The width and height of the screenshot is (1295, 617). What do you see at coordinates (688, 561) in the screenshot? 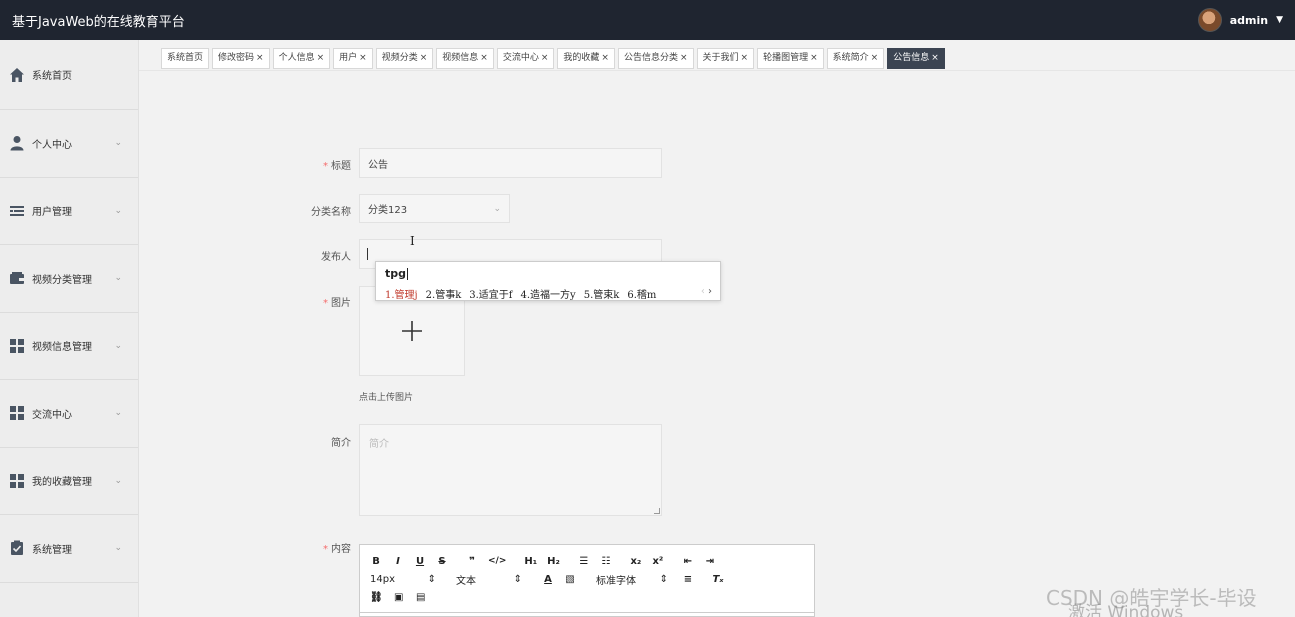
I see `outdent-icon: ⇤` at bounding box center [688, 561].